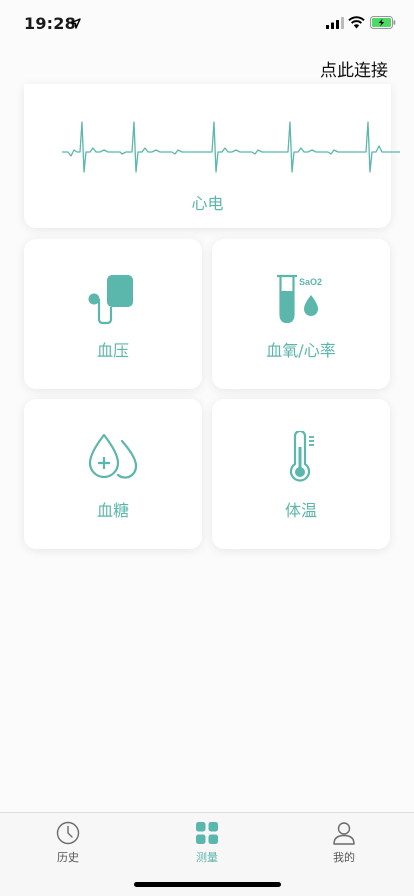  What do you see at coordinates (383, 22) in the screenshot?
I see `battery-charging-icon` at bounding box center [383, 22].